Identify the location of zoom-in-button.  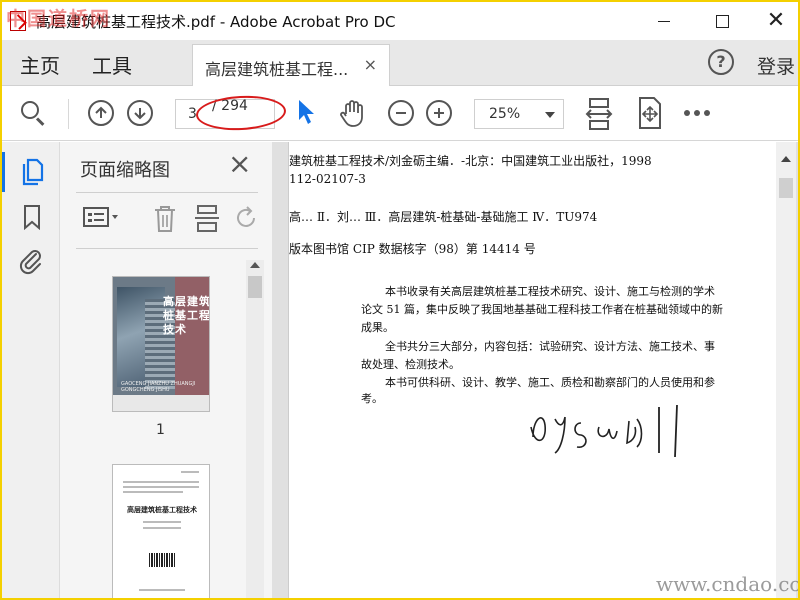
(439, 113).